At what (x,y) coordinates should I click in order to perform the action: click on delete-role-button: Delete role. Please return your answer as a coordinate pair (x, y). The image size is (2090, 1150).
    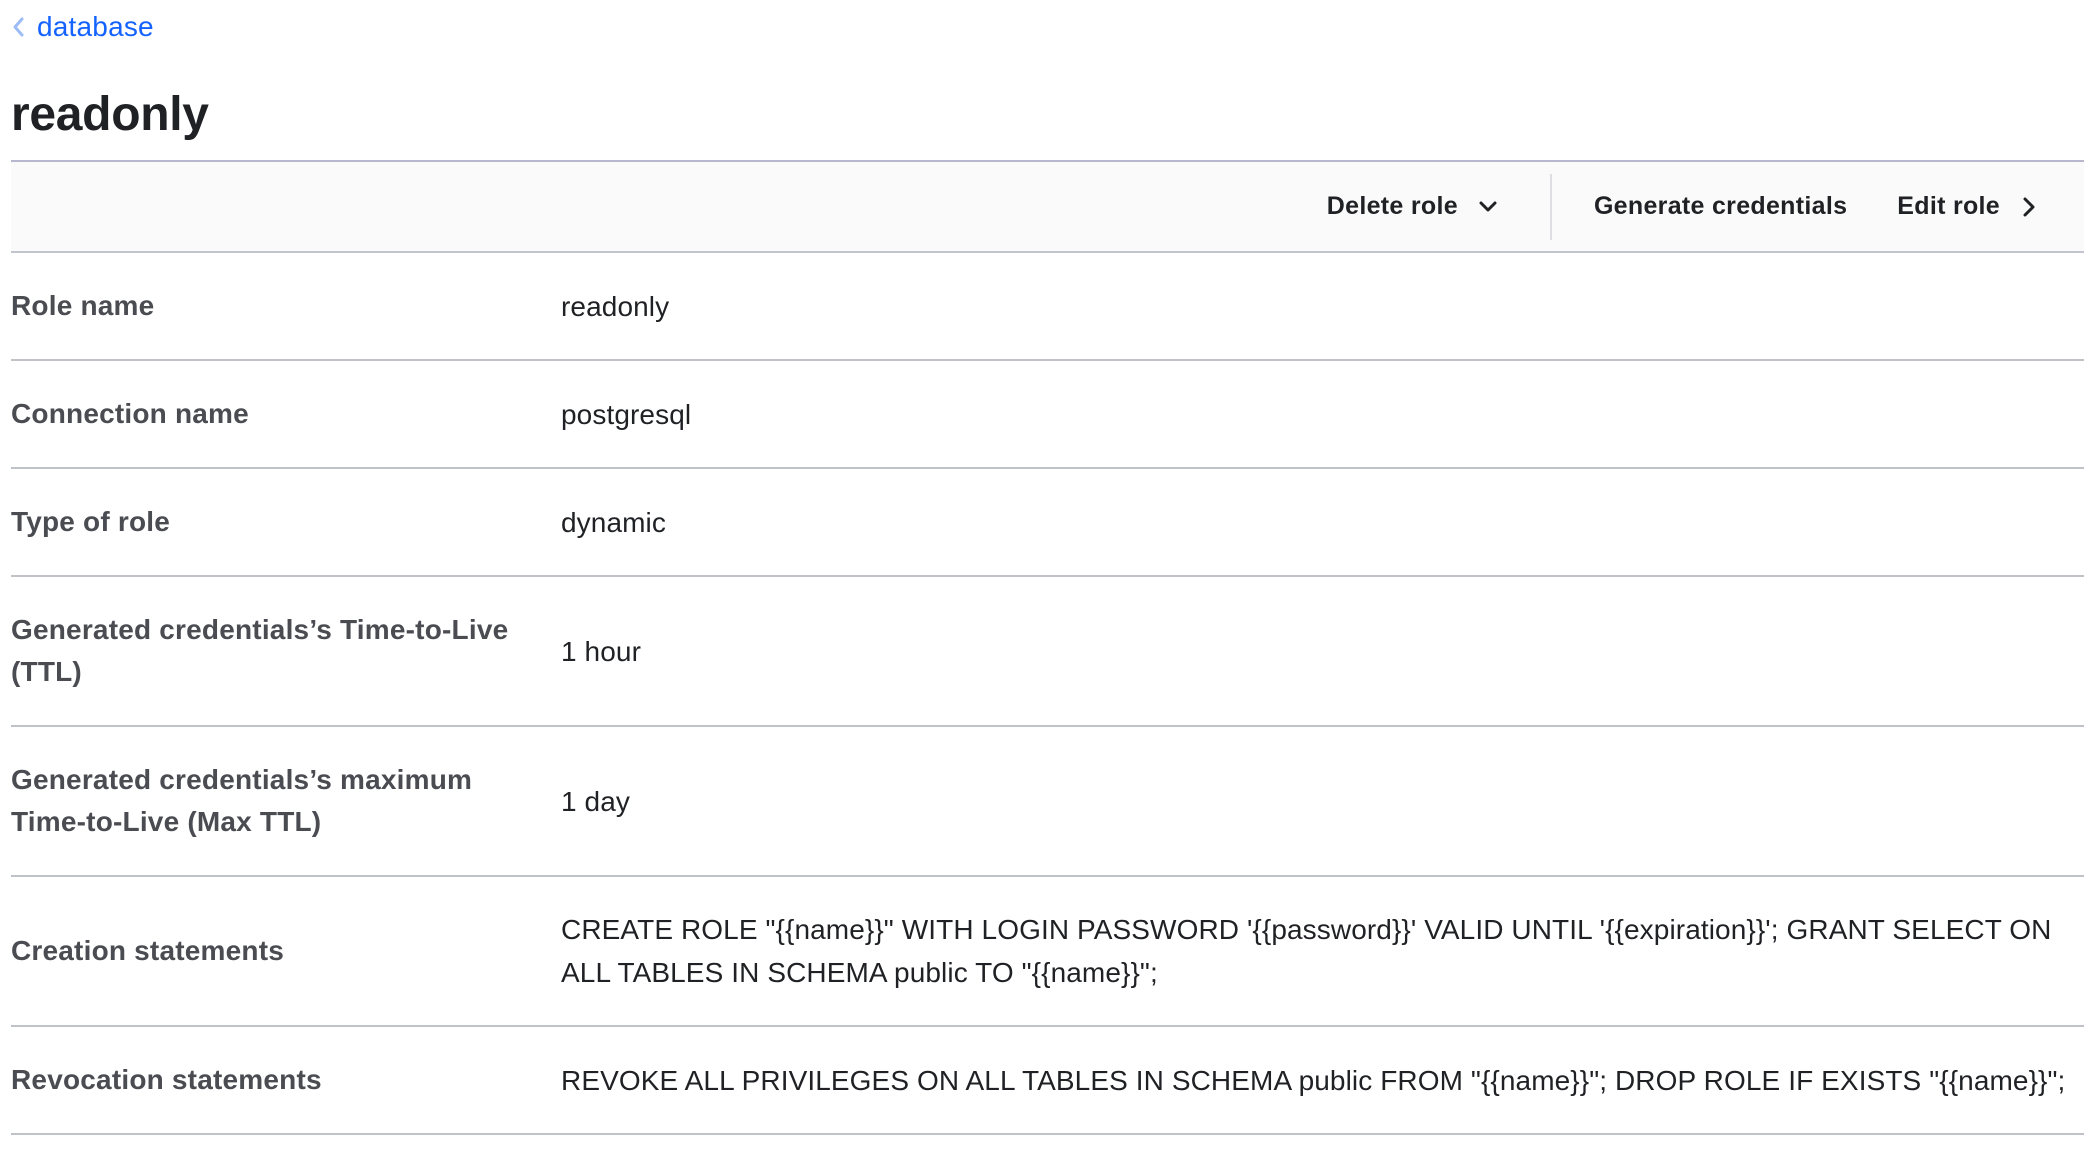
    Looking at the image, I should click on (1412, 206).